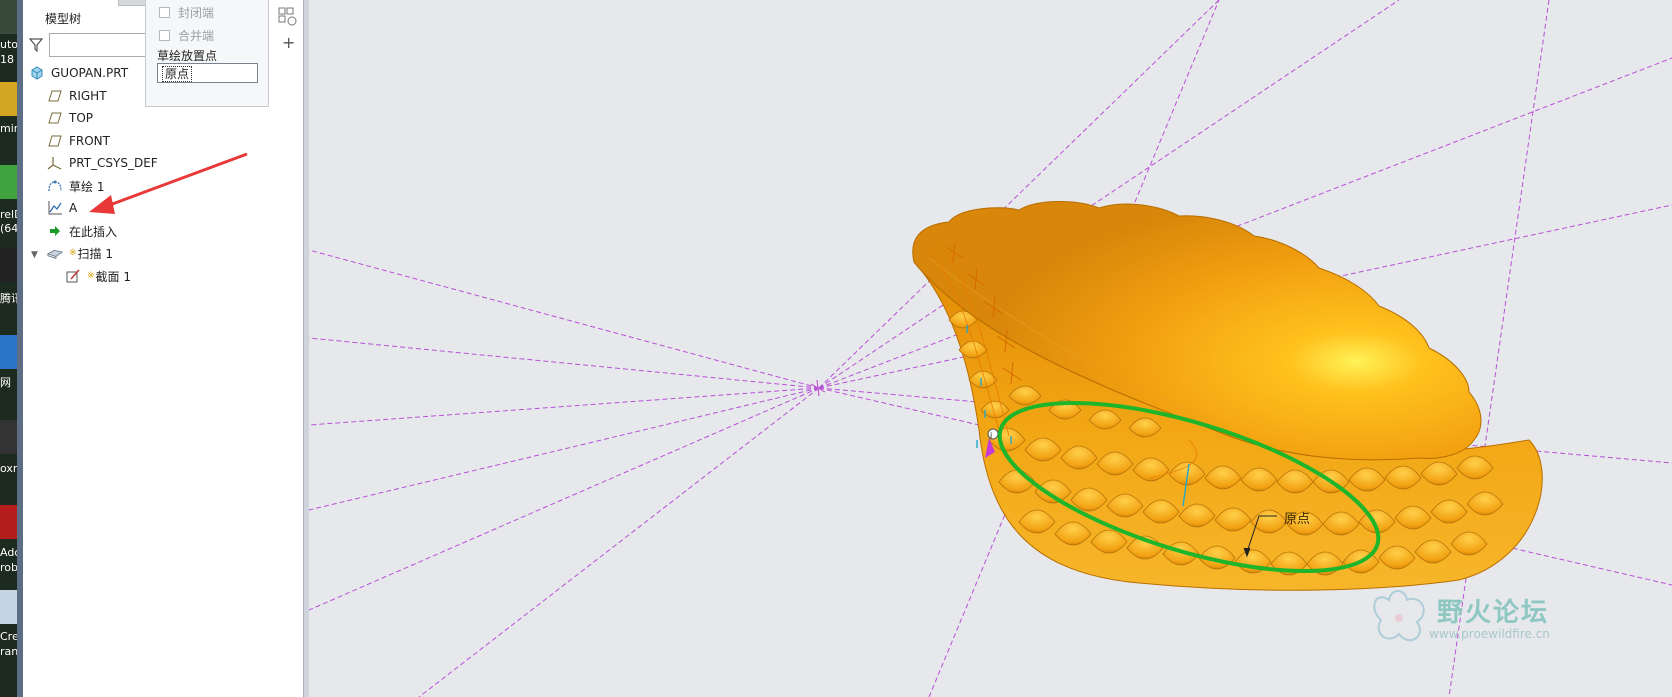  Describe the element at coordinates (8, 228) in the screenshot. I see `desktop-icon-label: (64` at that location.